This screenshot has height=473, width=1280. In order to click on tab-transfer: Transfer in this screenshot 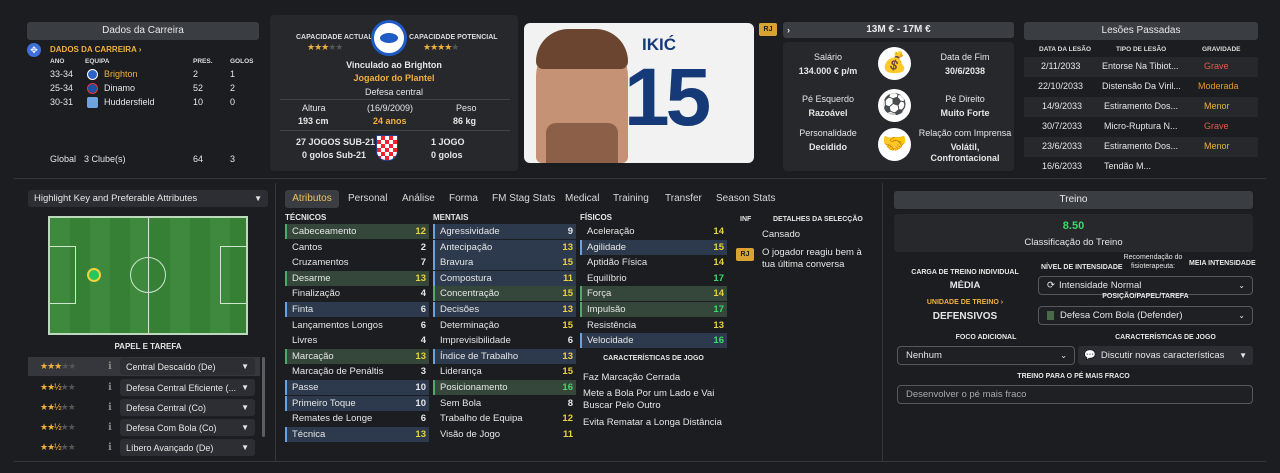, I will do `click(683, 199)`.